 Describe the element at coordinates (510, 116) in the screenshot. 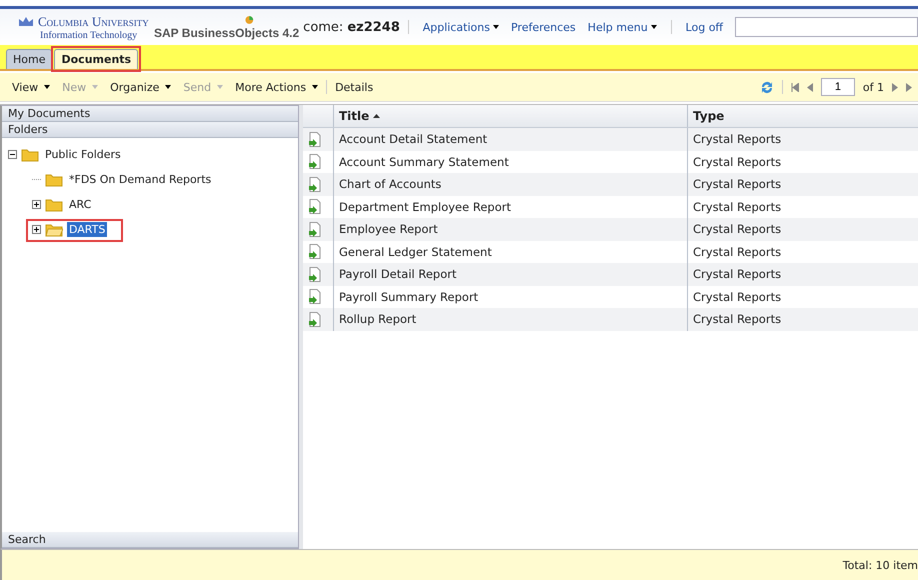

I see `column-header: Title` at that location.